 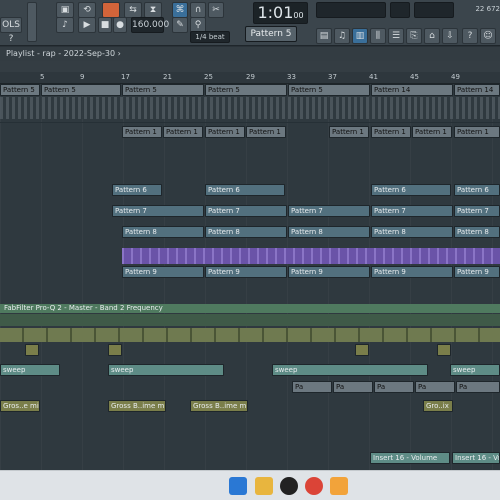 What do you see at coordinates (432, 36) in the screenshot?
I see `touch-controller-icon: ⌂` at bounding box center [432, 36].